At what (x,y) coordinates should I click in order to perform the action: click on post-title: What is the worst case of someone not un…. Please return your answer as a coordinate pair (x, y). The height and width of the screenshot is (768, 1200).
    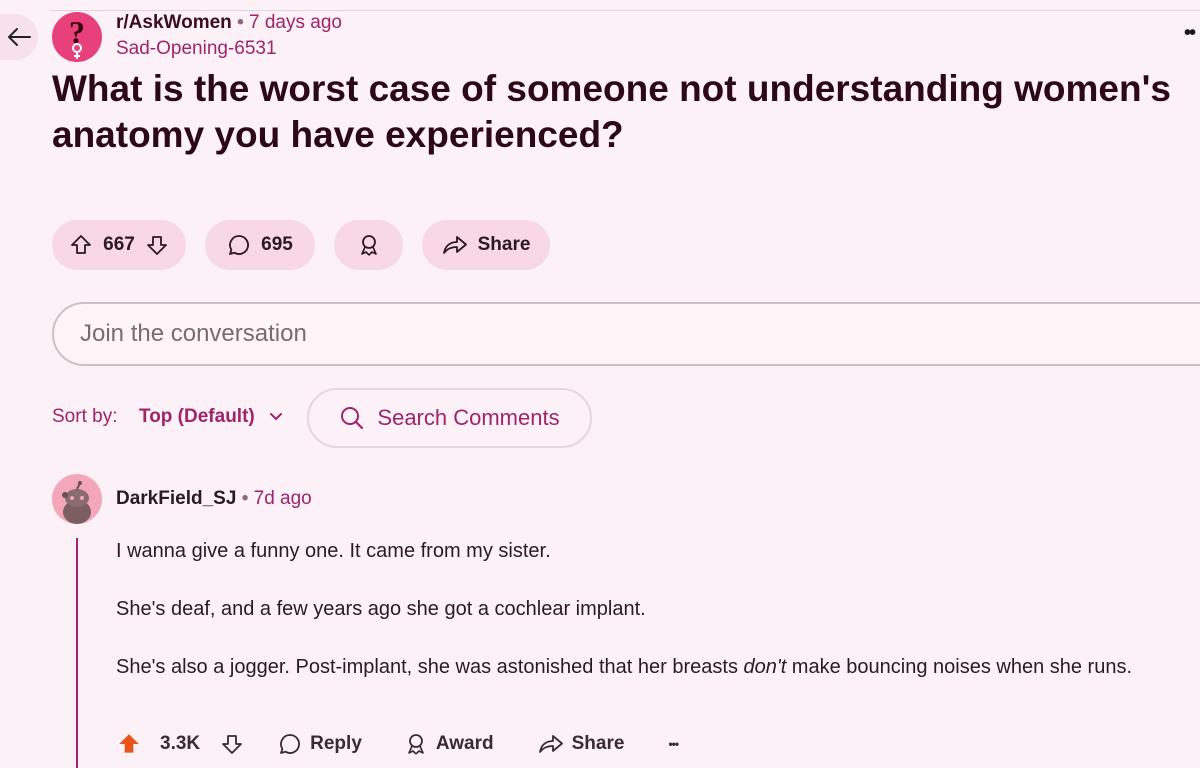
    Looking at the image, I should click on (611, 111).